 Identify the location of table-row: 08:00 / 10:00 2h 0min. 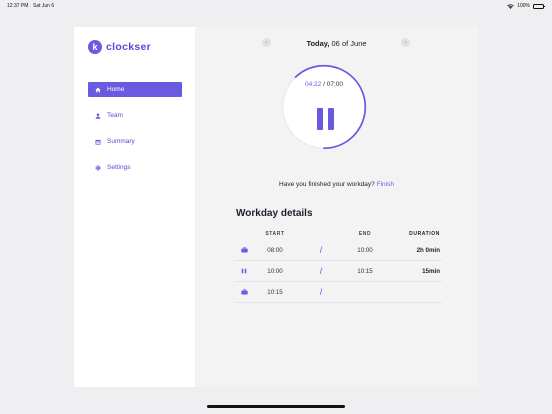
(338, 250).